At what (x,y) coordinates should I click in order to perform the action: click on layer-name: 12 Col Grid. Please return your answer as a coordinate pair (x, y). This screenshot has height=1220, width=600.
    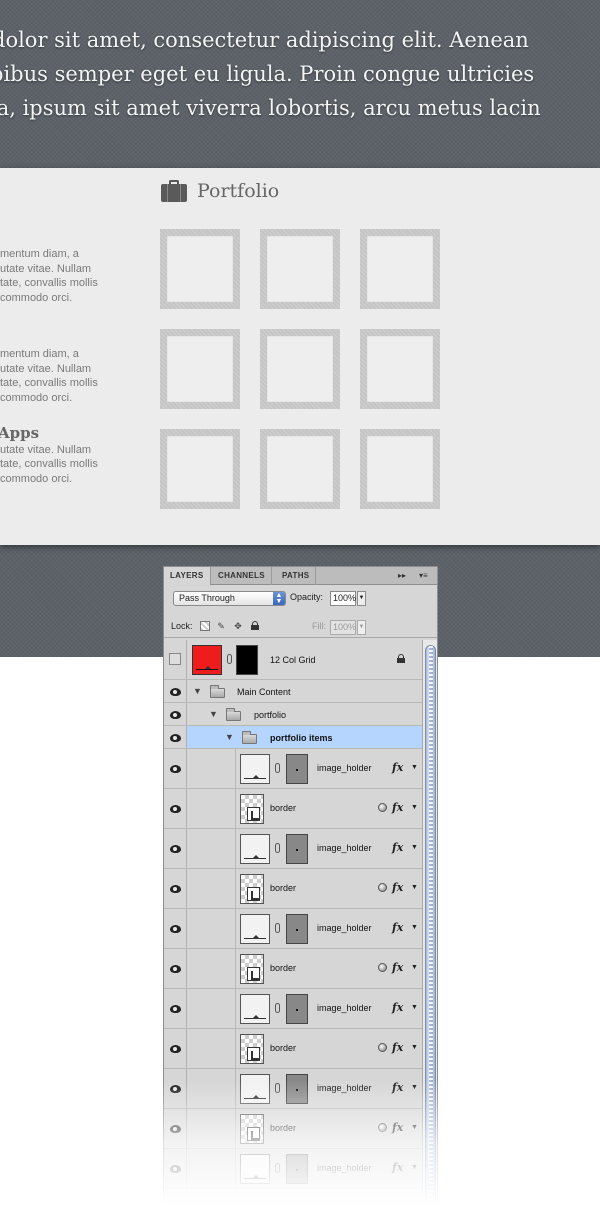
    Looking at the image, I should click on (293, 660).